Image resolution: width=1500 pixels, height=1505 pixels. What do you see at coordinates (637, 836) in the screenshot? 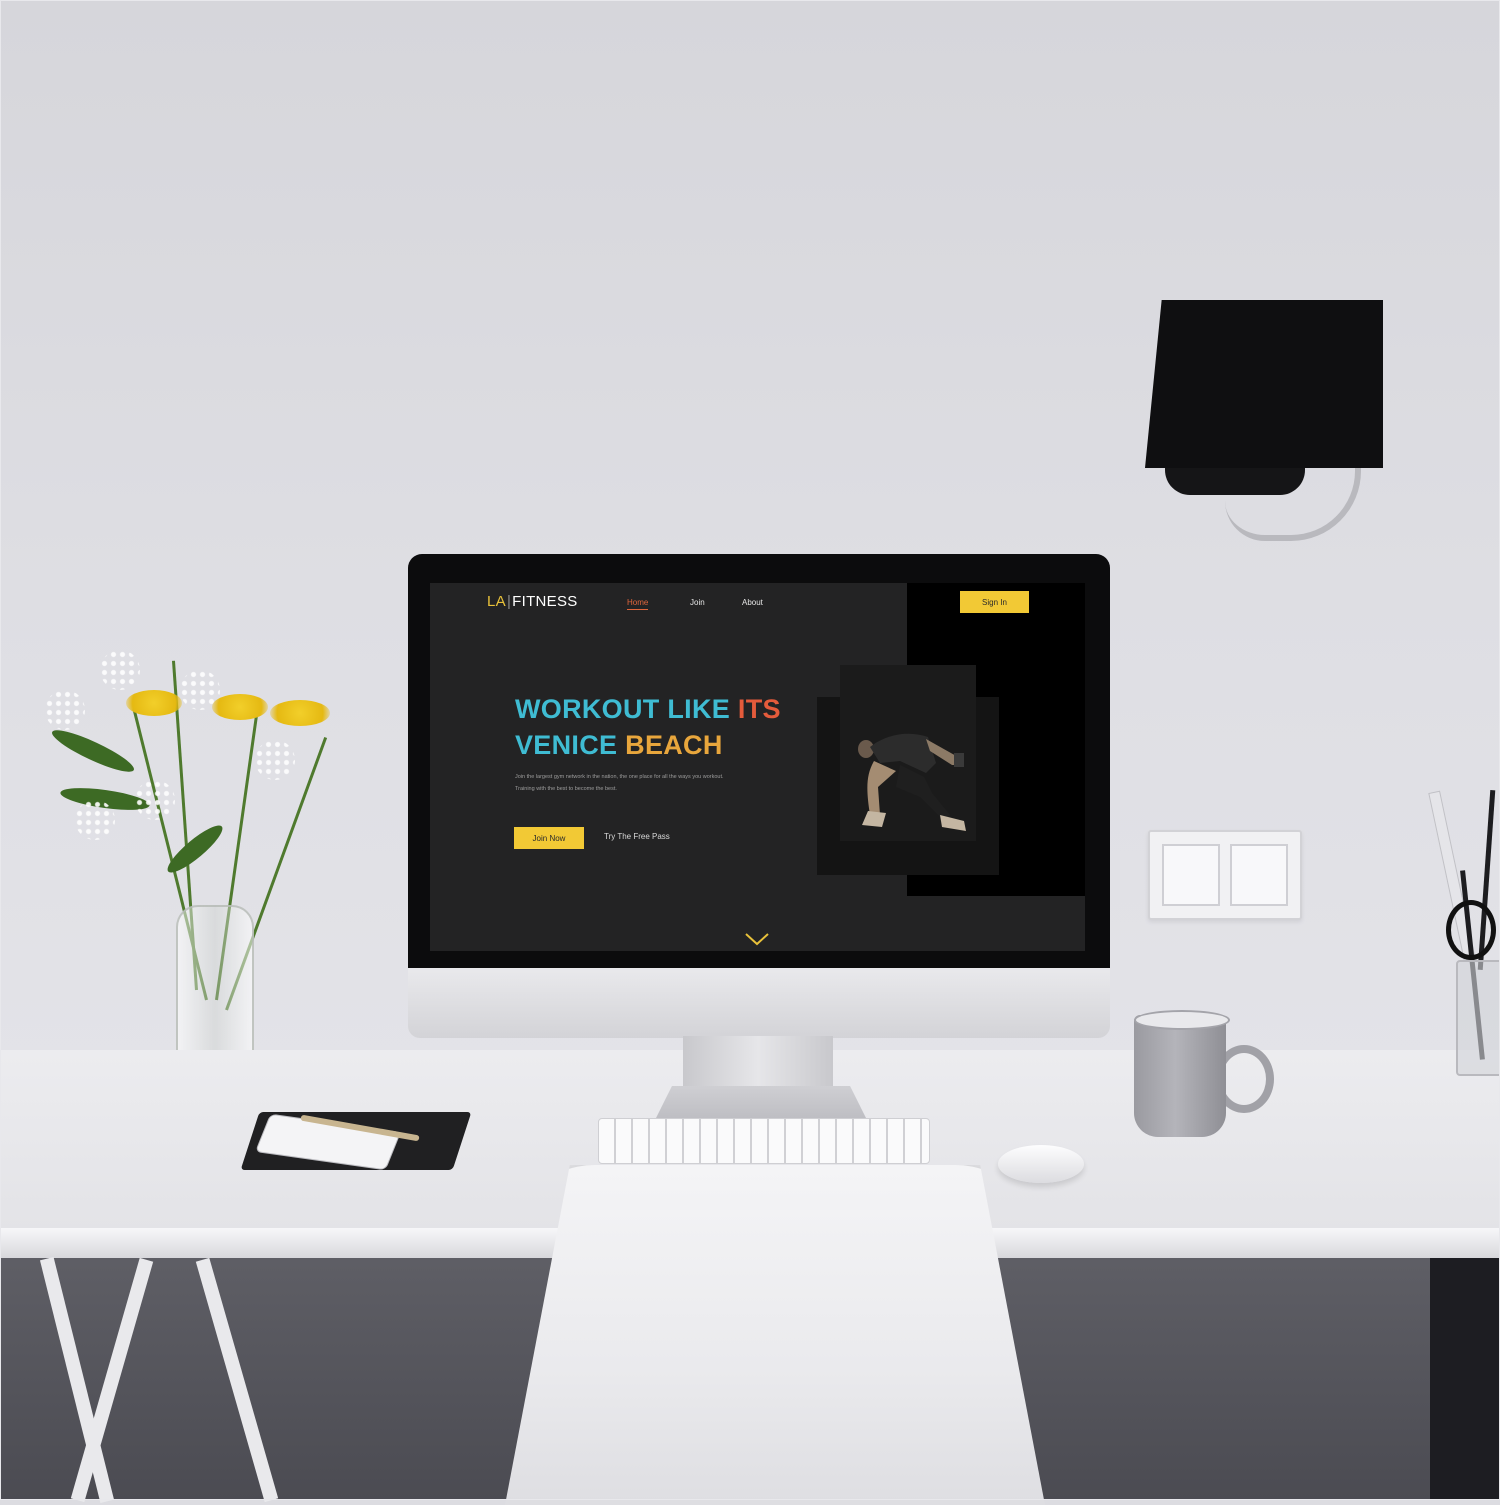
I see `free-pass-link: Try The Free Pass` at bounding box center [637, 836].